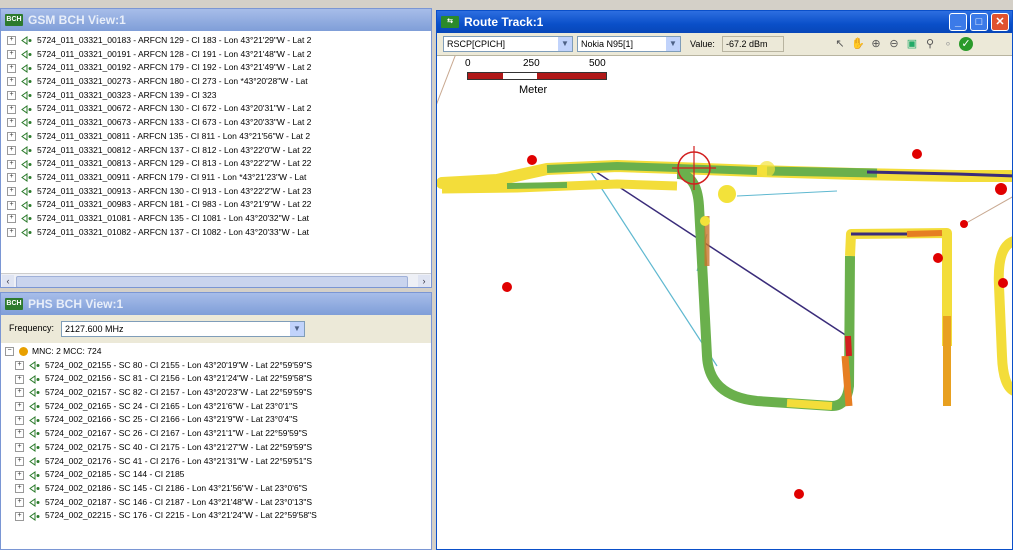 This screenshot has width=1013, height=550. I want to click on scroll-left-icon: ‹, so click(8, 281).